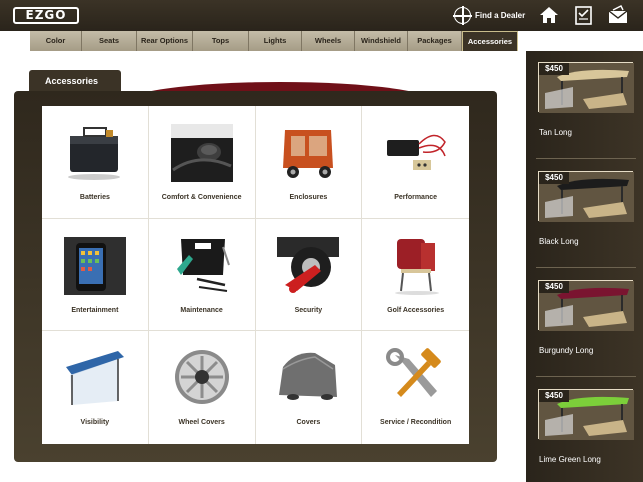 This screenshot has height=482, width=643. I want to click on top-bar: EZGO Find a Dealer, so click(321, 15).